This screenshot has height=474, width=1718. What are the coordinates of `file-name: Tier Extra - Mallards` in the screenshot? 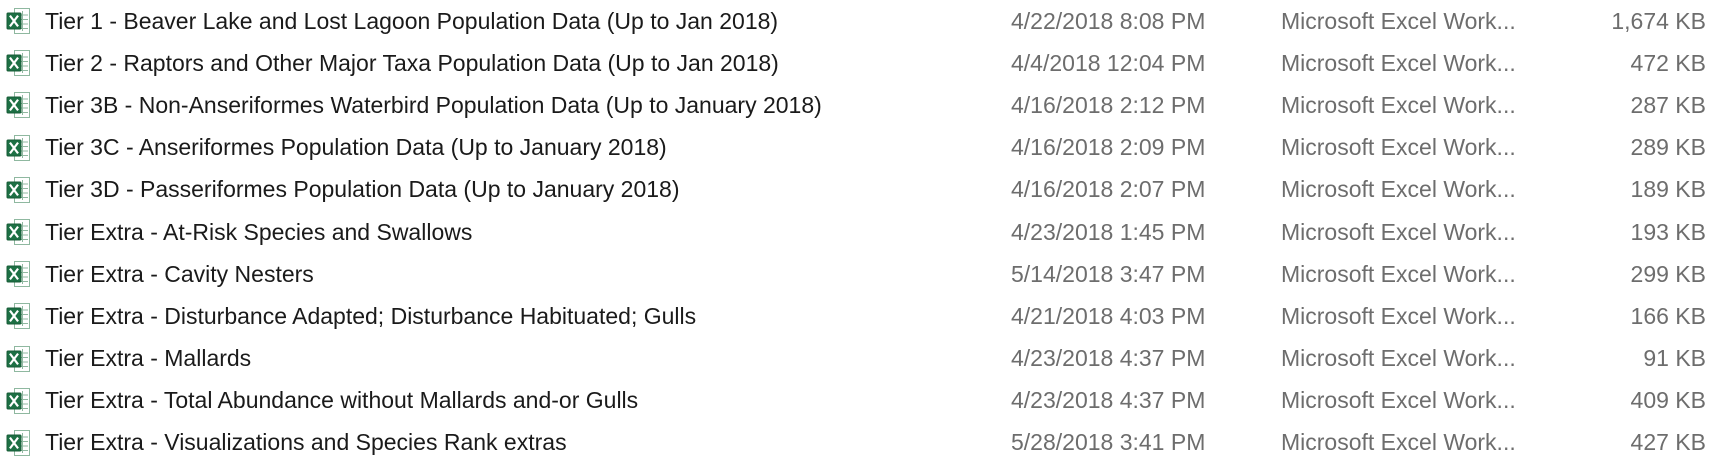 It's located at (148, 358).